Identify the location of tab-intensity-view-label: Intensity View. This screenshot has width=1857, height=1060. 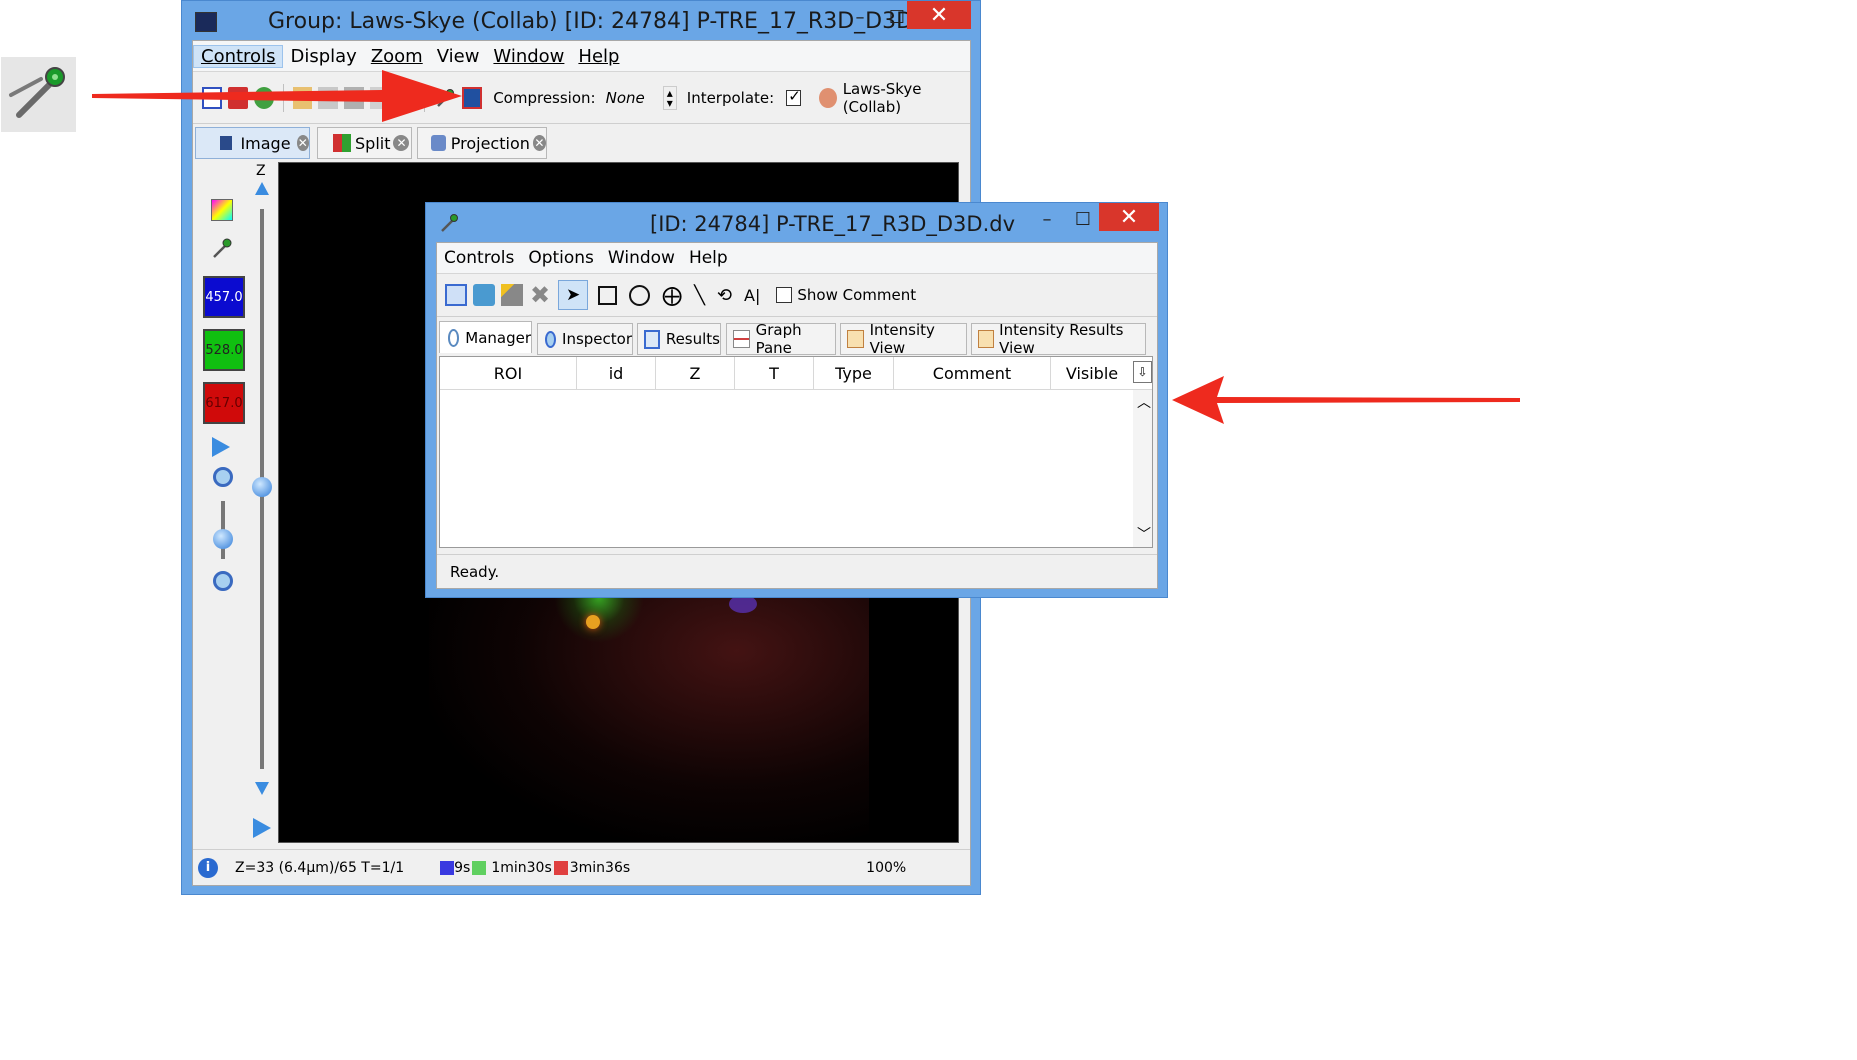
(902, 339).